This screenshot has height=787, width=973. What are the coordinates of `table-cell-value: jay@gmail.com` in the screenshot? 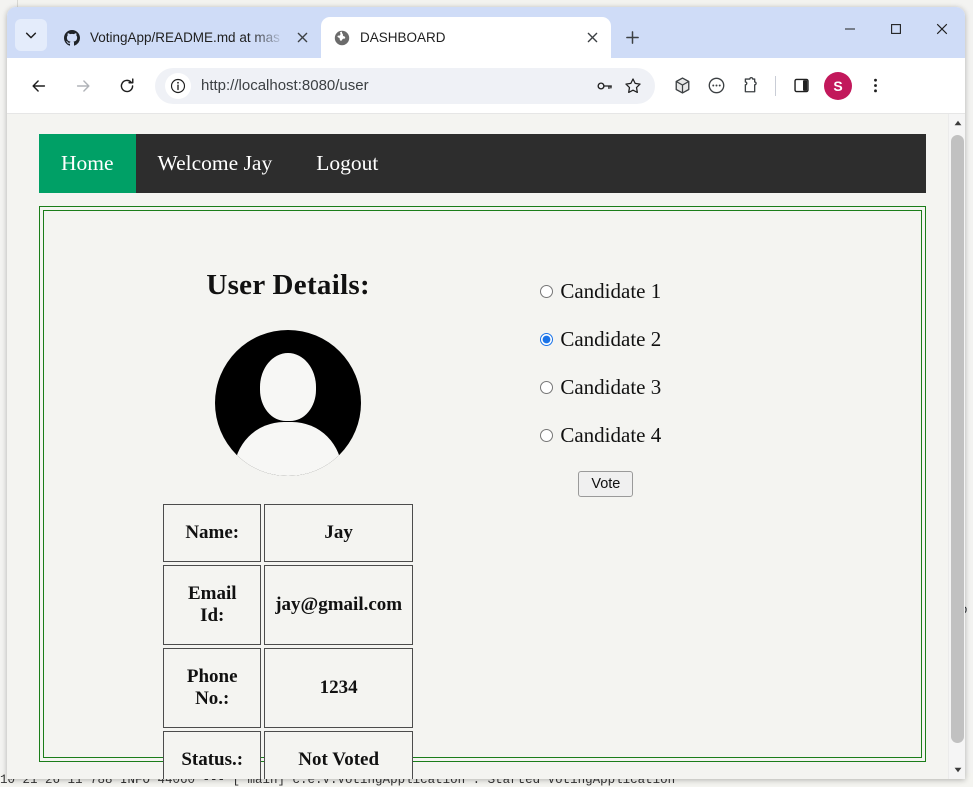 It's located at (339, 605).